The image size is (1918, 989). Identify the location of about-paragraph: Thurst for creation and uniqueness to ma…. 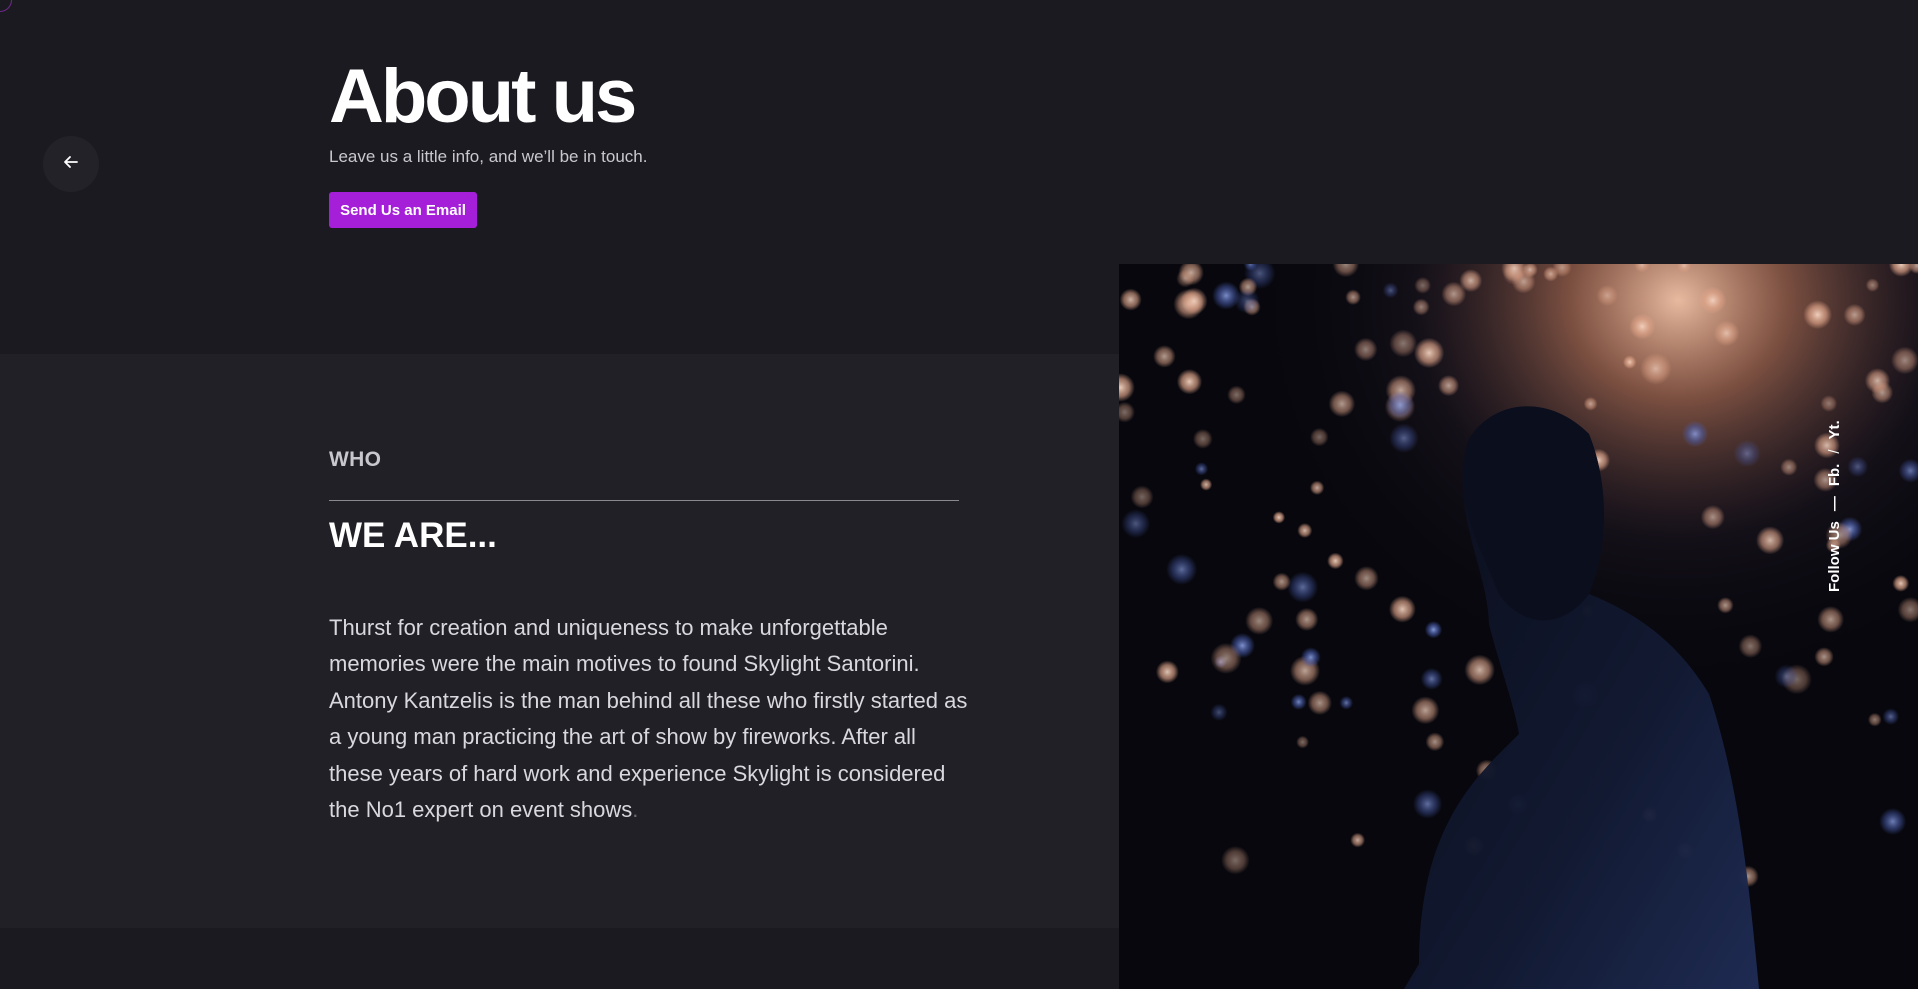
(649, 719).